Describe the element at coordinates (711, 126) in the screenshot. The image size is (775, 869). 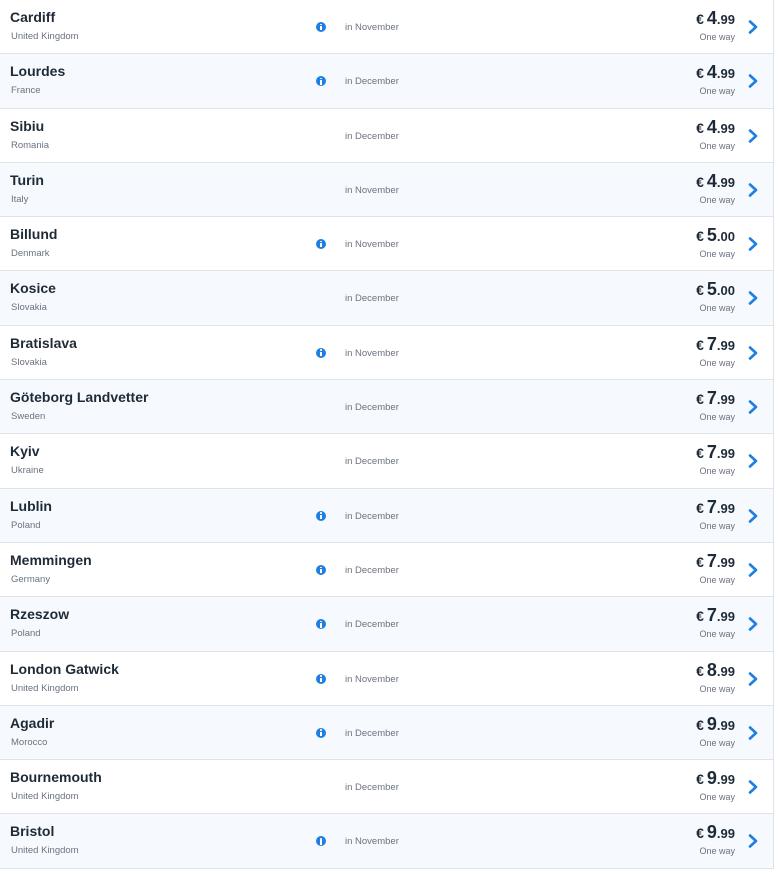
I see `price-whole: 4` at that location.